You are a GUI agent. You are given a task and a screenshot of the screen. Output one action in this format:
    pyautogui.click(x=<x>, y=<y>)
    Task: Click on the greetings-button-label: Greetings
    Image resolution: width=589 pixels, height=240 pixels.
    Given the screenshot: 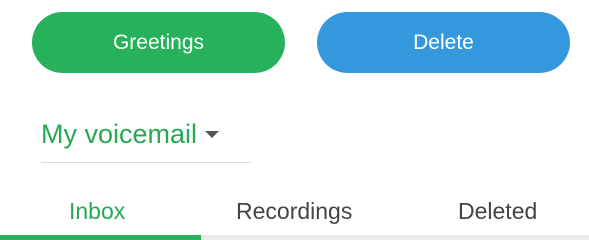 What is the action you would take?
    pyautogui.click(x=158, y=42)
    